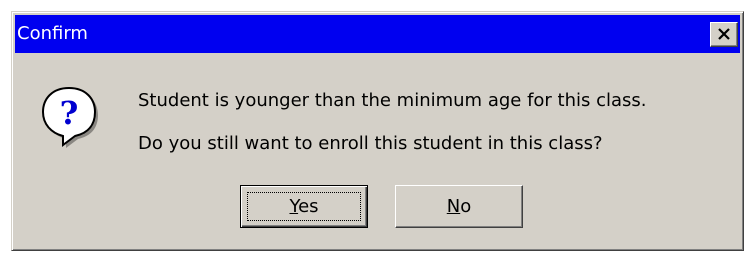 The width and height of the screenshot is (749, 255). What do you see at coordinates (308, 206) in the screenshot?
I see `yes-label-rest: es` at bounding box center [308, 206].